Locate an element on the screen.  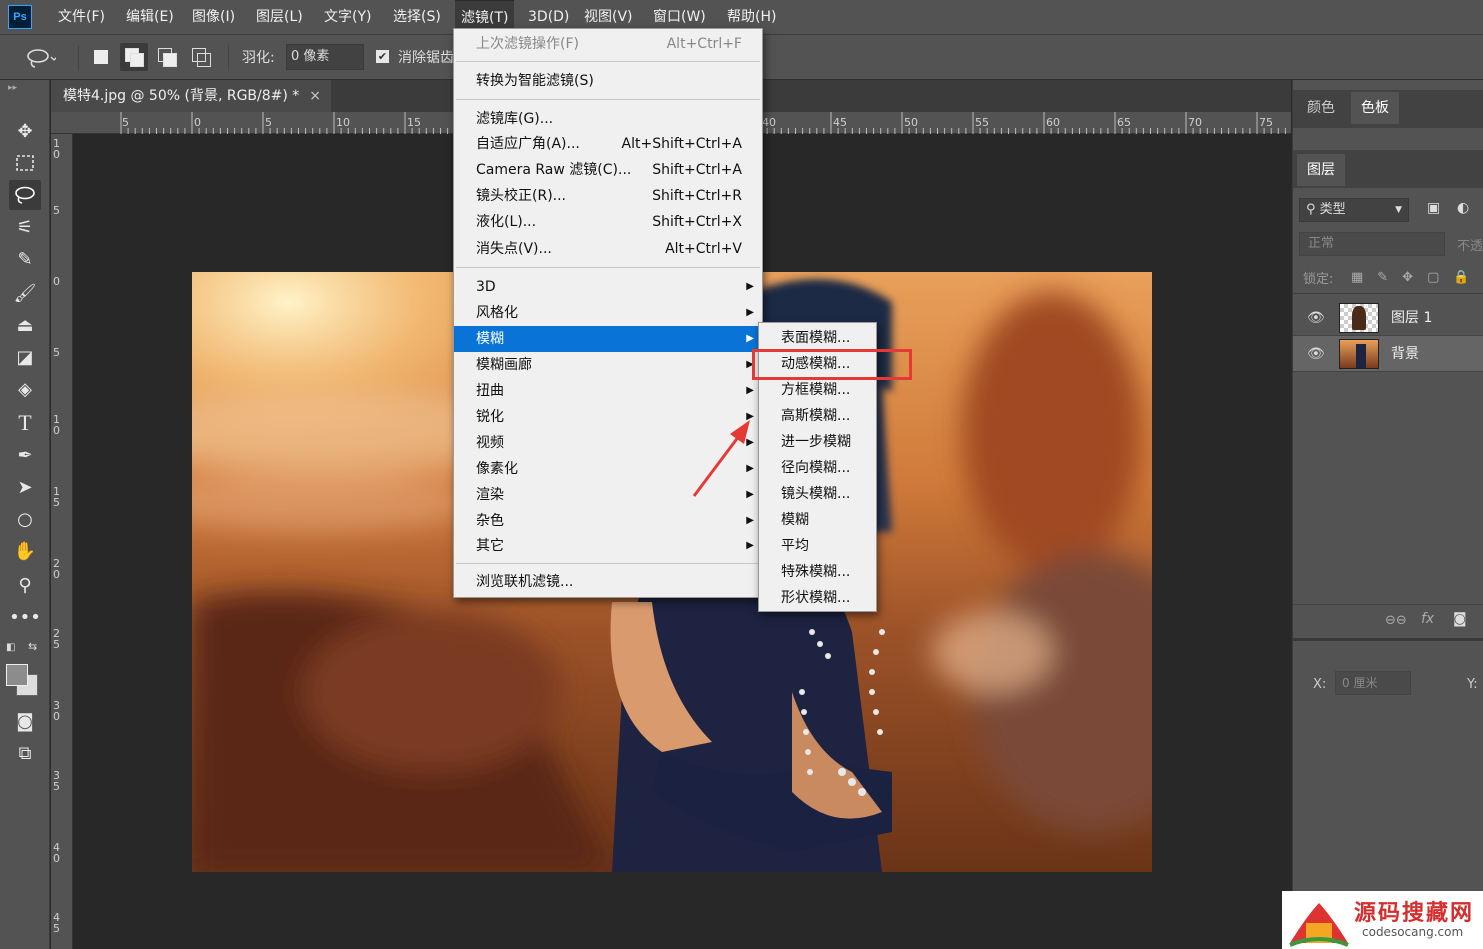
menu-item-lens-correction: 镜头校正(R)... Shift+Ctrl+R is located at coordinates (608, 196).